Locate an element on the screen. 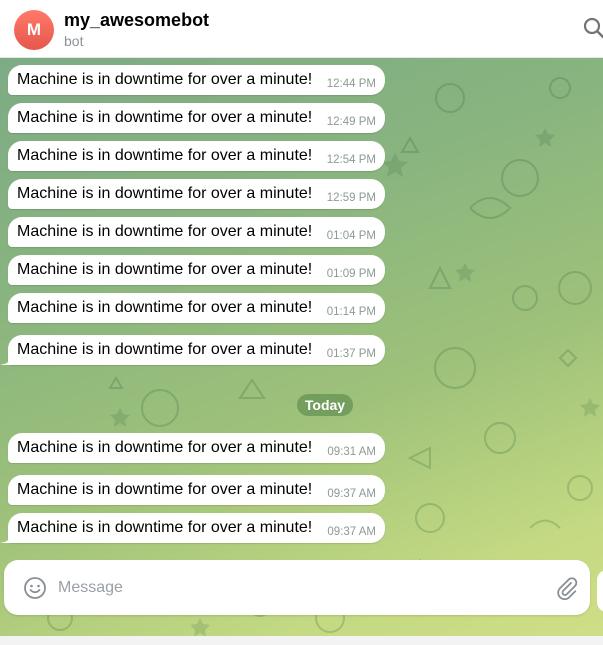  message-input is located at coordinates (298, 588).